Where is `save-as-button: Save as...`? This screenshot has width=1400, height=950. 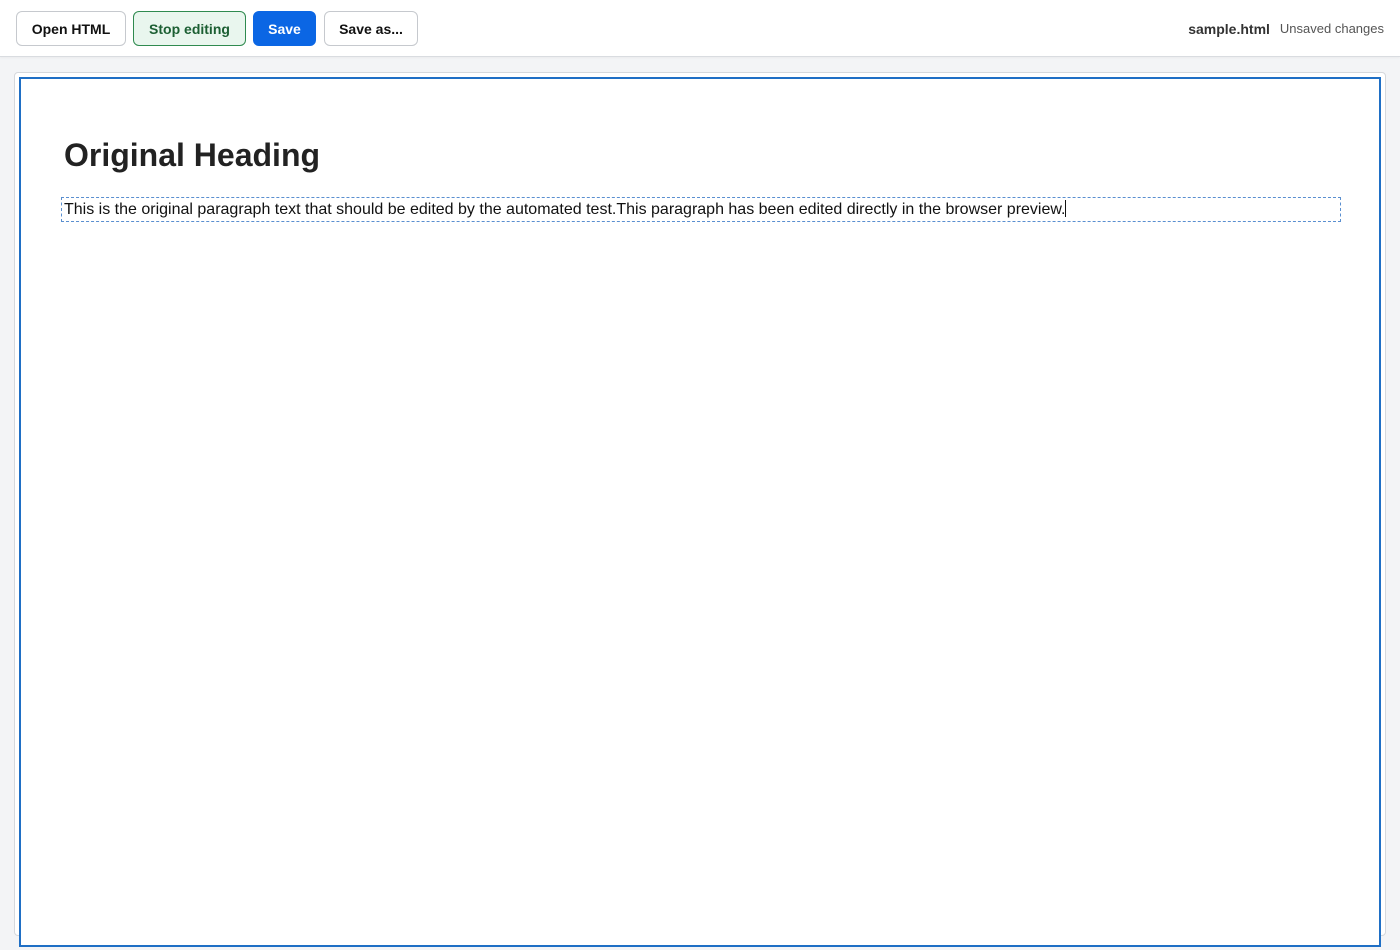
save-as-button: Save as... is located at coordinates (371, 28).